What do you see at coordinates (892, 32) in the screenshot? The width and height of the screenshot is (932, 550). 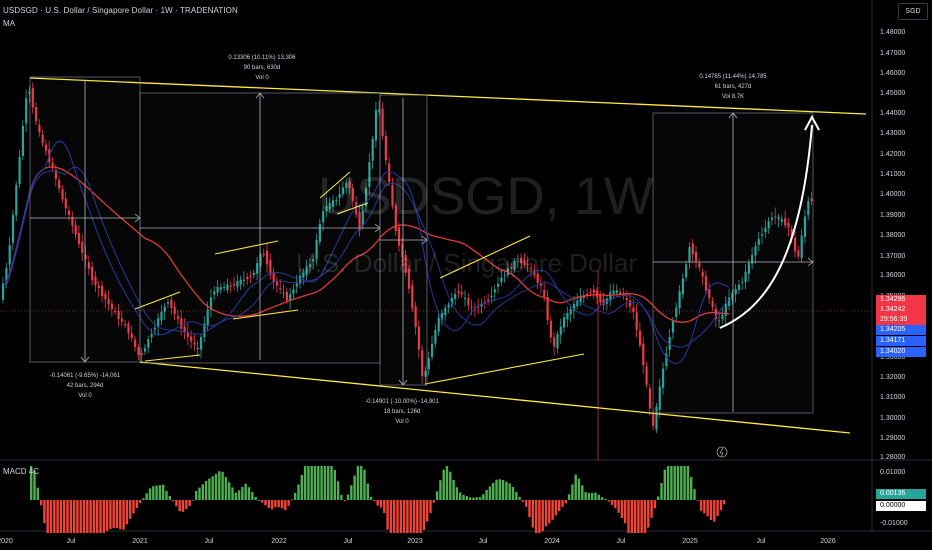 I see `price-tick-label: 1.48000` at bounding box center [892, 32].